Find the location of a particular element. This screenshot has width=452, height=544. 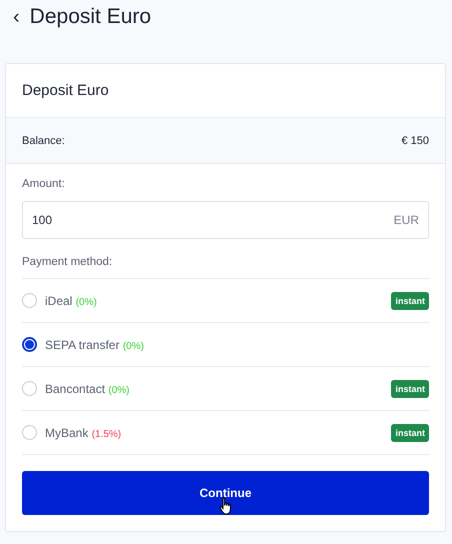

payment-method-heading: Payment method: is located at coordinates (68, 262).